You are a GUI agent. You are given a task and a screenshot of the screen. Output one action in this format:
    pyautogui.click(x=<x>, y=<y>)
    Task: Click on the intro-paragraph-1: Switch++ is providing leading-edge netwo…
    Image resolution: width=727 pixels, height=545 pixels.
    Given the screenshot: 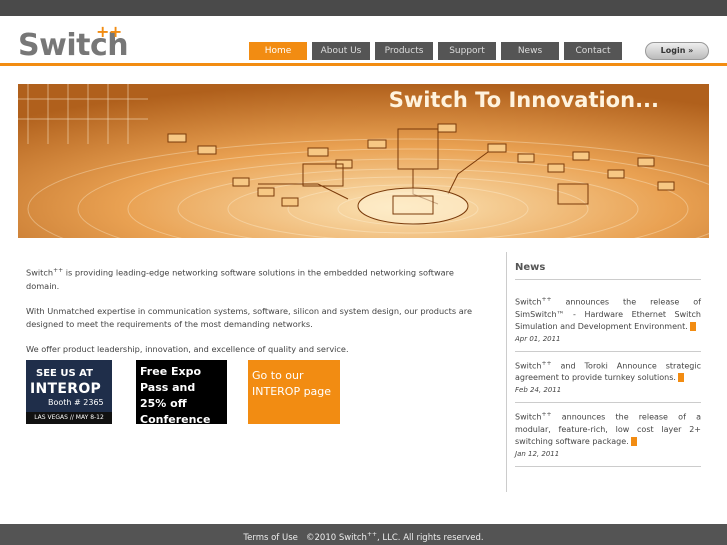 What is the action you would take?
    pyautogui.click(x=255, y=278)
    